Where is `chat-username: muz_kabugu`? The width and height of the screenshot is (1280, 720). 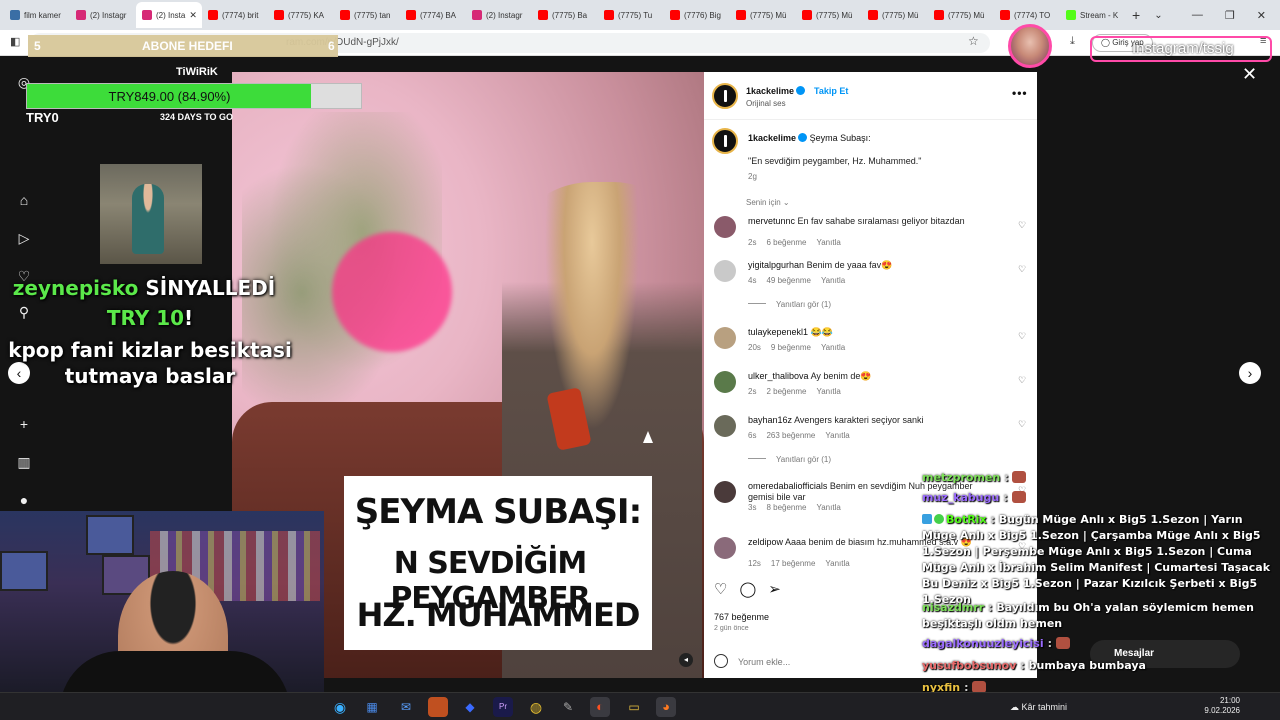 chat-username: muz_kabugu is located at coordinates (960, 497).